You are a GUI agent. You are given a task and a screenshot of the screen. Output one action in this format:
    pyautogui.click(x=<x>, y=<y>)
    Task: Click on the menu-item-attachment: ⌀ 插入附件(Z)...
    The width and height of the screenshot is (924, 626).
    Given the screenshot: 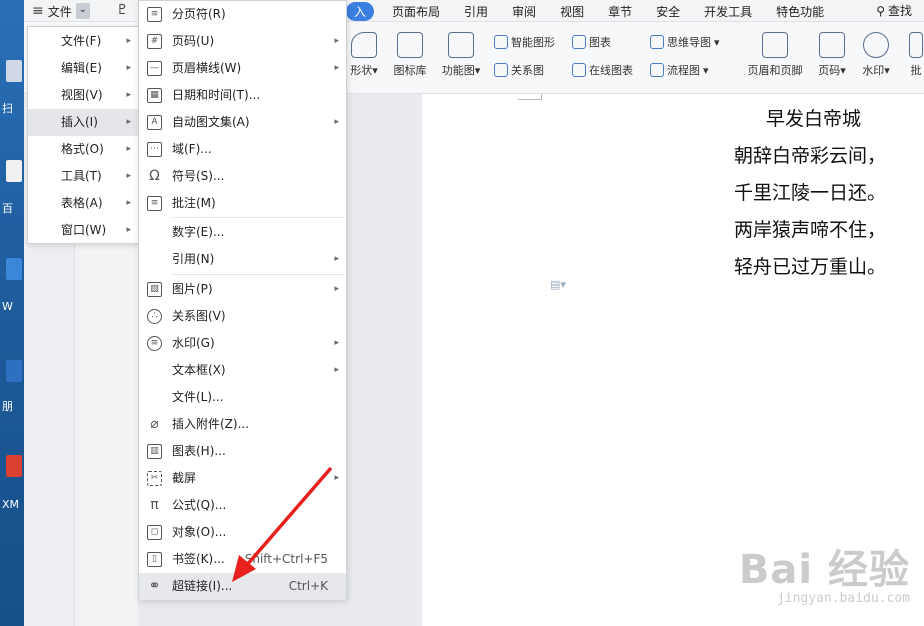 What is the action you would take?
    pyautogui.click(x=242, y=424)
    